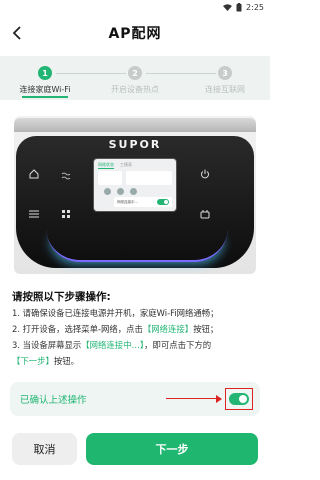  Describe the element at coordinates (137, 245) in the screenshot. I see `device-glow` at that location.